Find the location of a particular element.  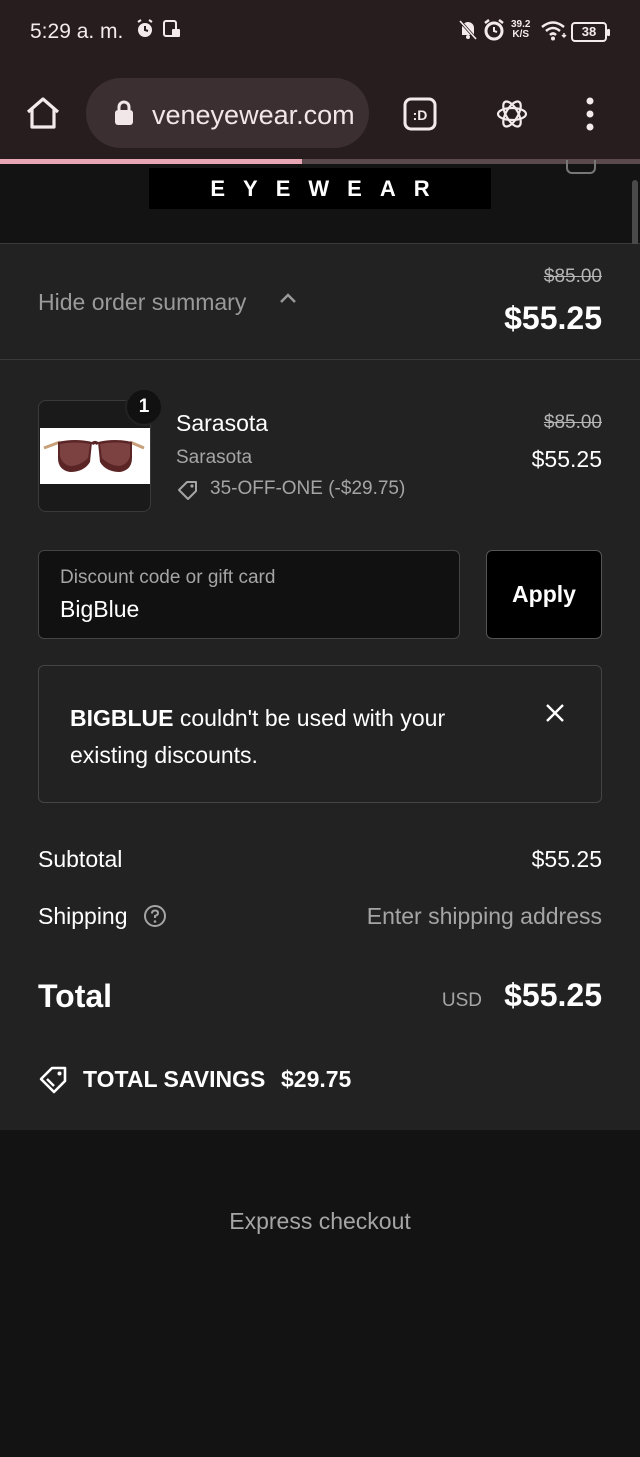

browser-toolbar: veneyewear.com :D is located at coordinates (320, 114).